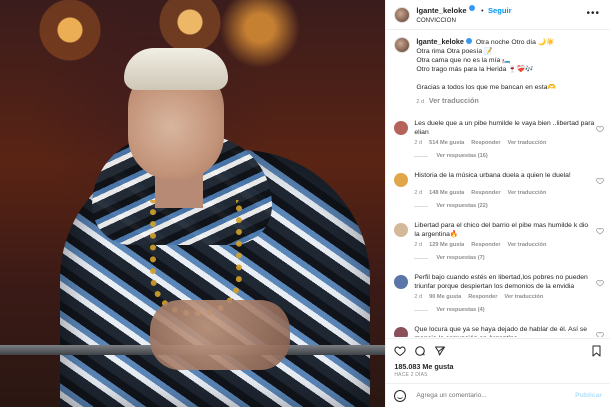  What do you see at coordinates (176, 69) in the screenshot?
I see `hair` at bounding box center [176, 69].